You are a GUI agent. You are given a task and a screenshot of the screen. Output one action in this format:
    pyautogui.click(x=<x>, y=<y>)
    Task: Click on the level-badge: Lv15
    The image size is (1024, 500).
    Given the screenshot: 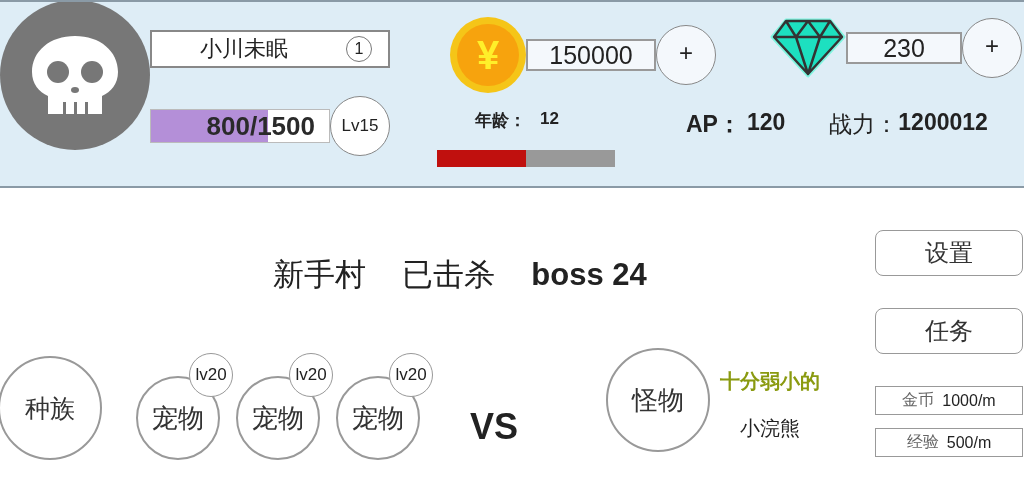 What is the action you would take?
    pyautogui.click(x=360, y=126)
    